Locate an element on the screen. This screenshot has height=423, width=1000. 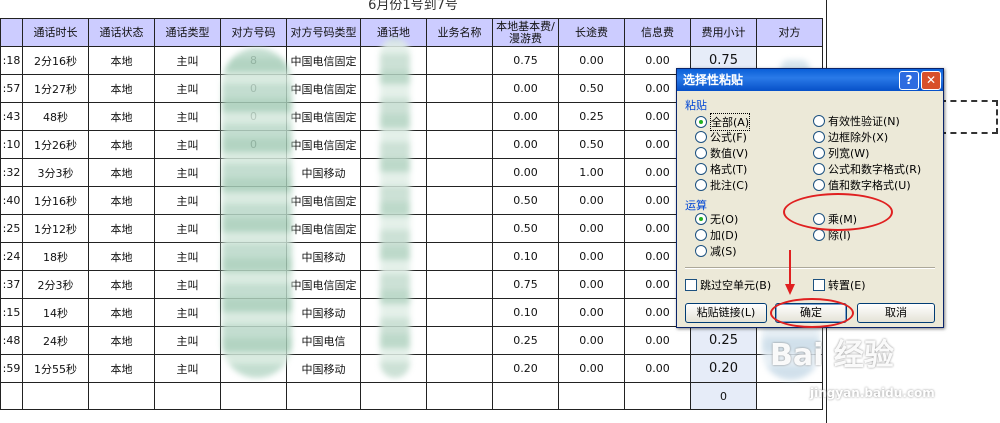
header-cell: 本地基本费/漫游费 is located at coordinates (525, 32).